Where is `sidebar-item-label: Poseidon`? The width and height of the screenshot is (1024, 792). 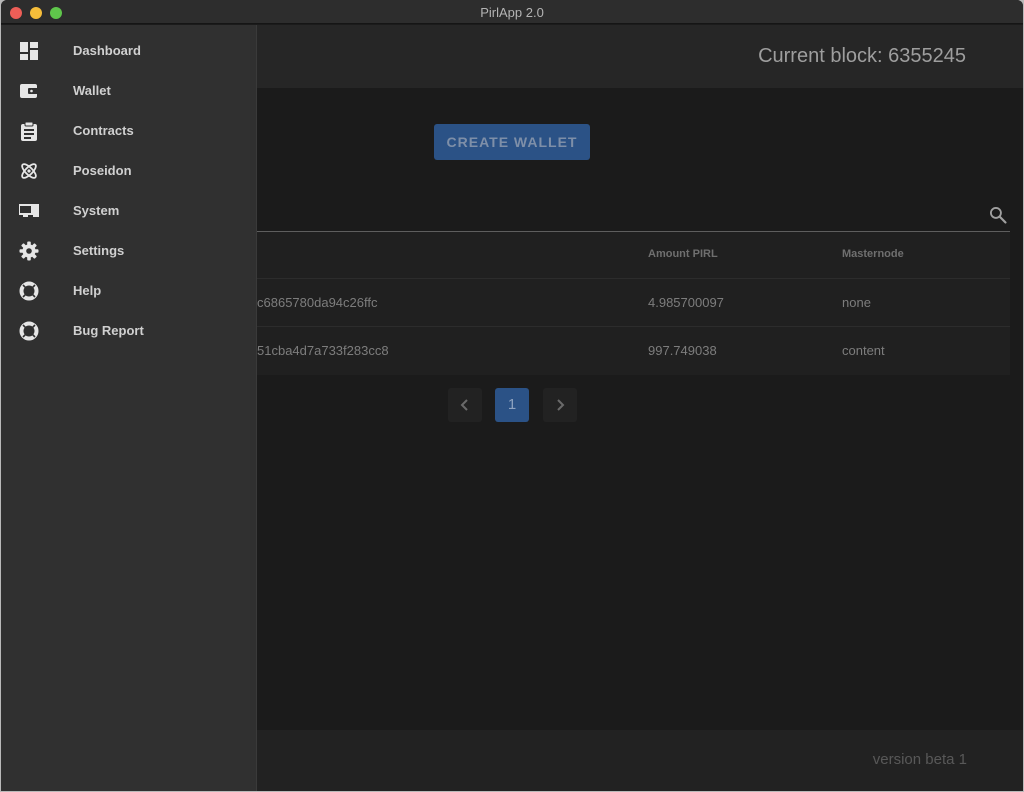
sidebar-item-label: Poseidon is located at coordinates (102, 170).